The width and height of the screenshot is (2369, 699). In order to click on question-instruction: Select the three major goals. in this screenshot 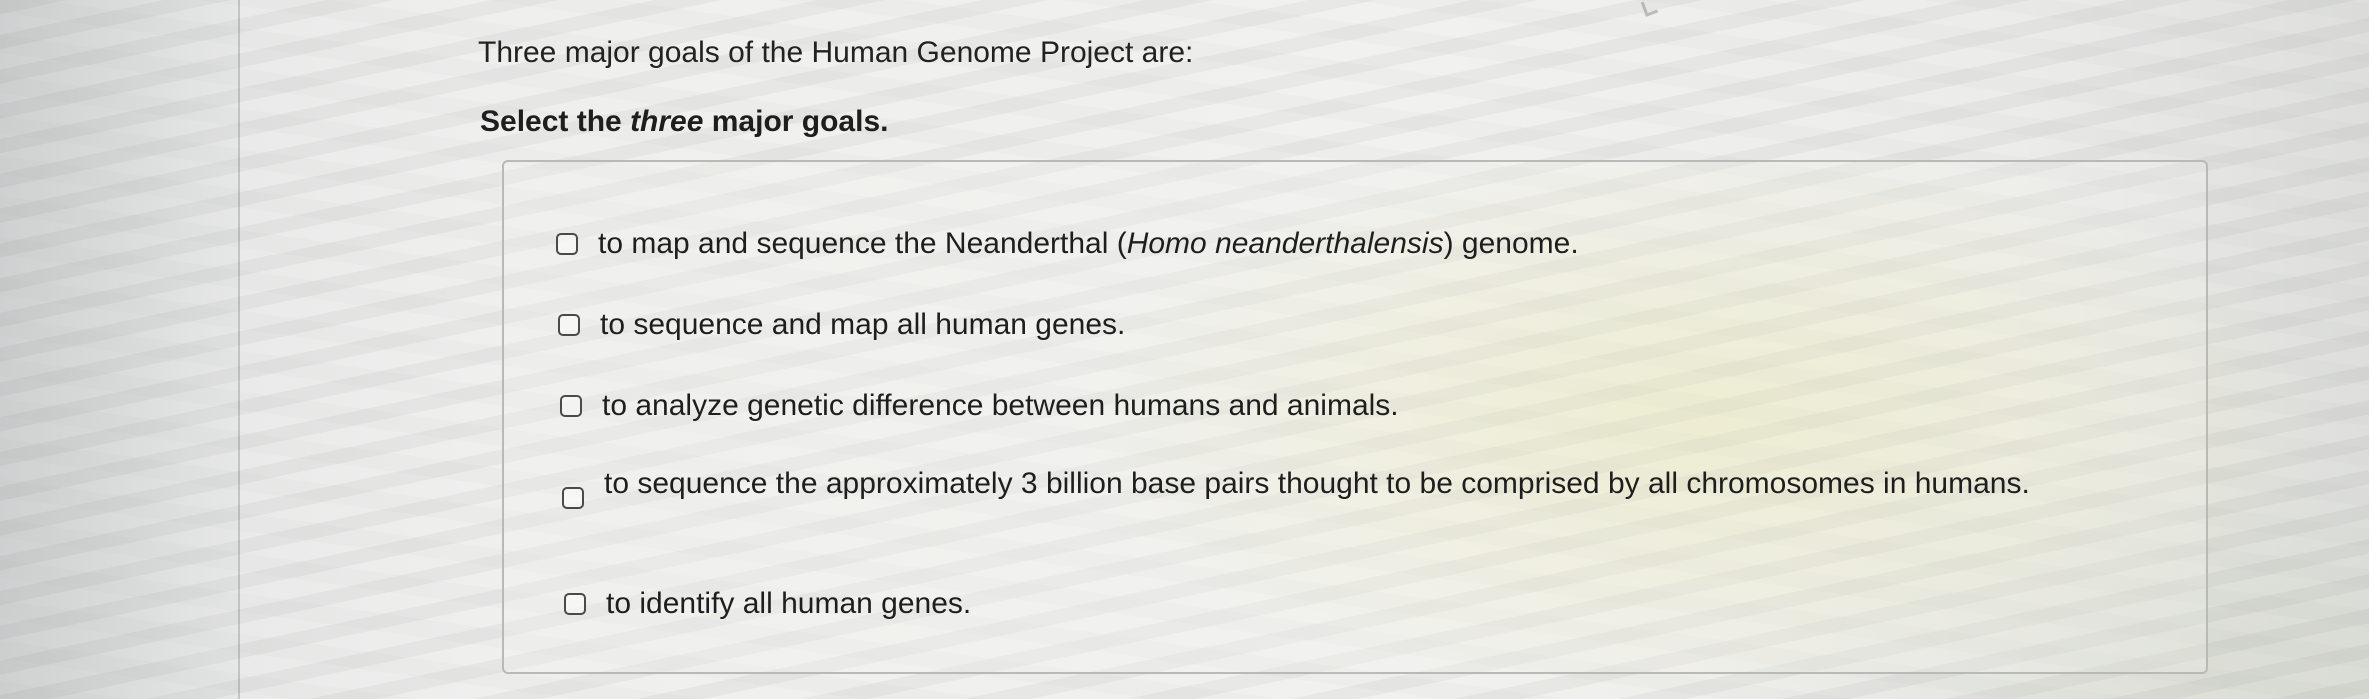, I will do `click(684, 122)`.